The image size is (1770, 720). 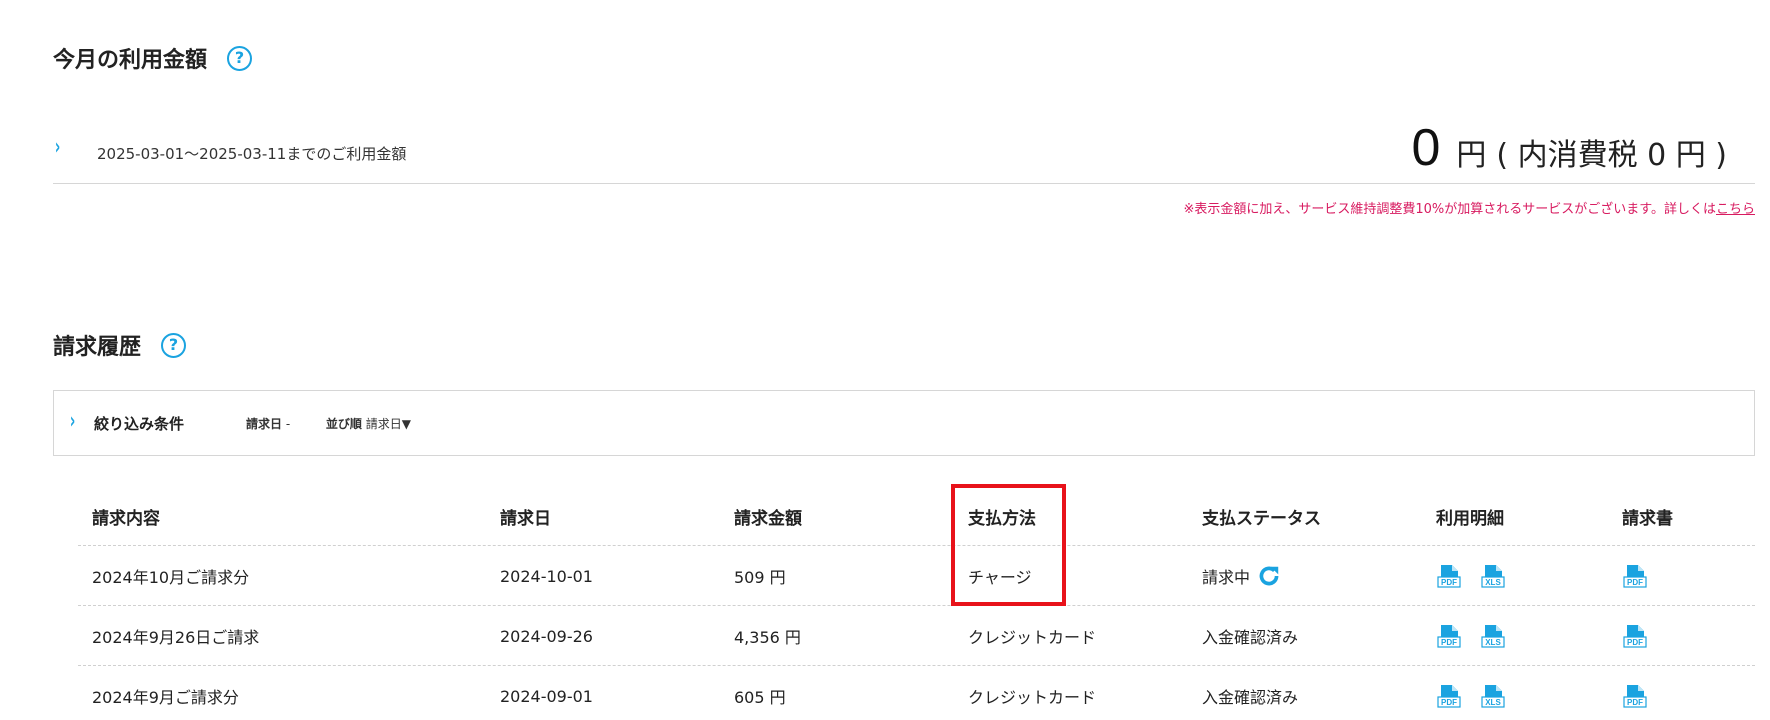 I want to click on usage-section-title: 今月の利用金額 ?, so click(x=153, y=58).